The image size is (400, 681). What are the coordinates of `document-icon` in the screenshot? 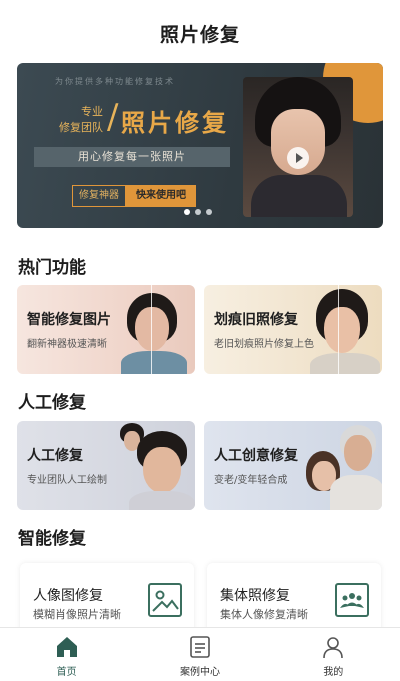 It's located at (200, 647).